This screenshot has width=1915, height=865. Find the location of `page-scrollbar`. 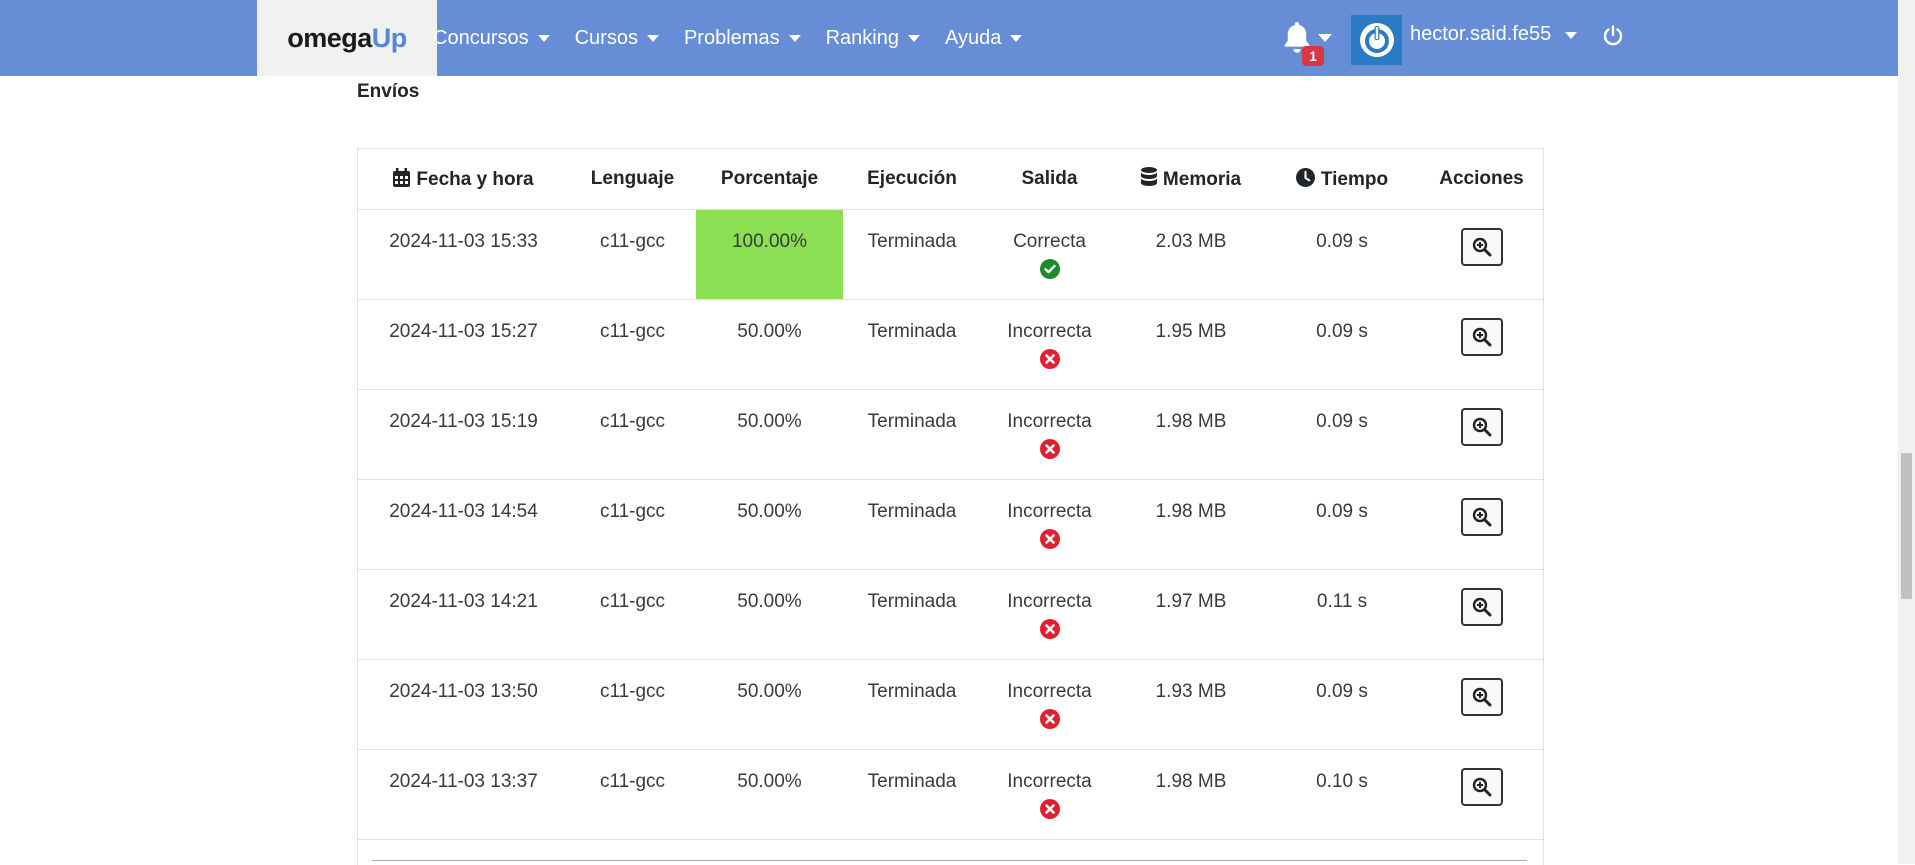

page-scrollbar is located at coordinates (1906, 432).